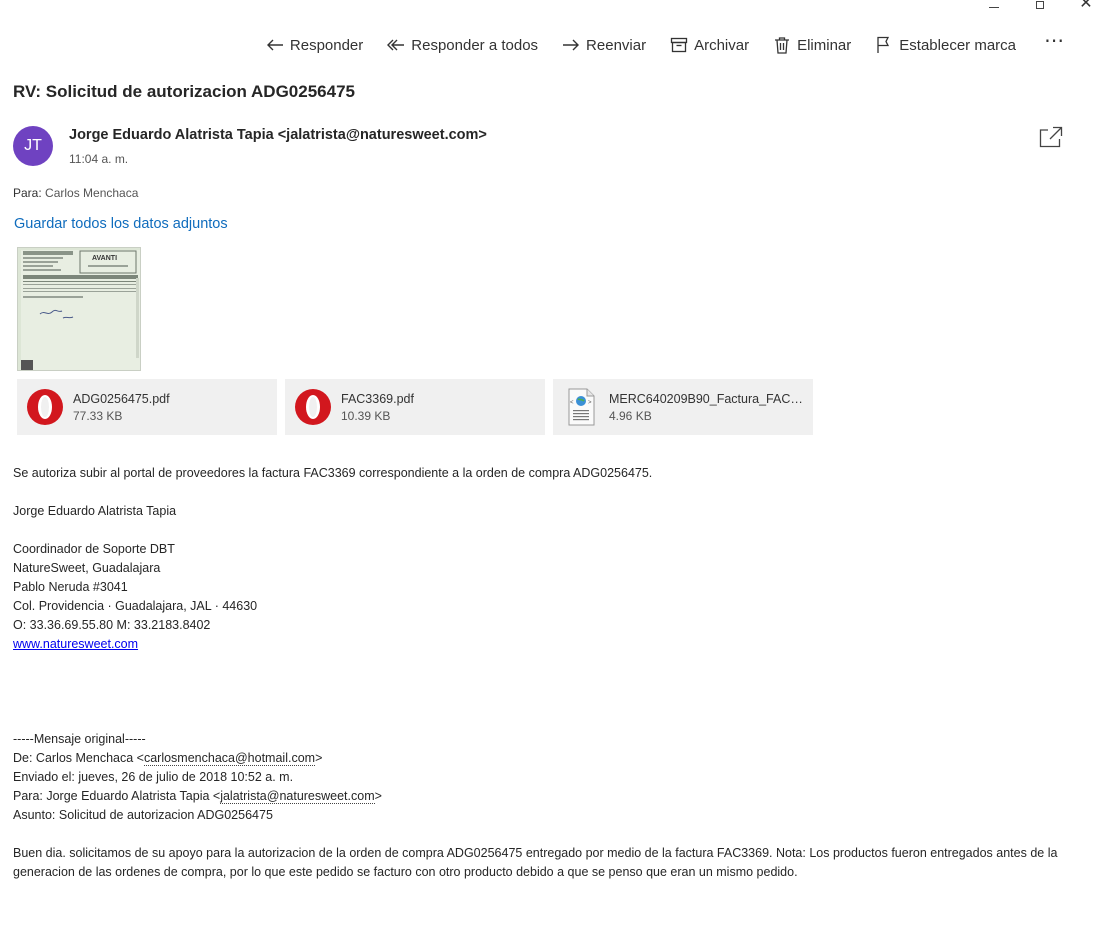 This screenshot has height=943, width=1109. I want to click on flag-button: Establecer marca, so click(945, 45).